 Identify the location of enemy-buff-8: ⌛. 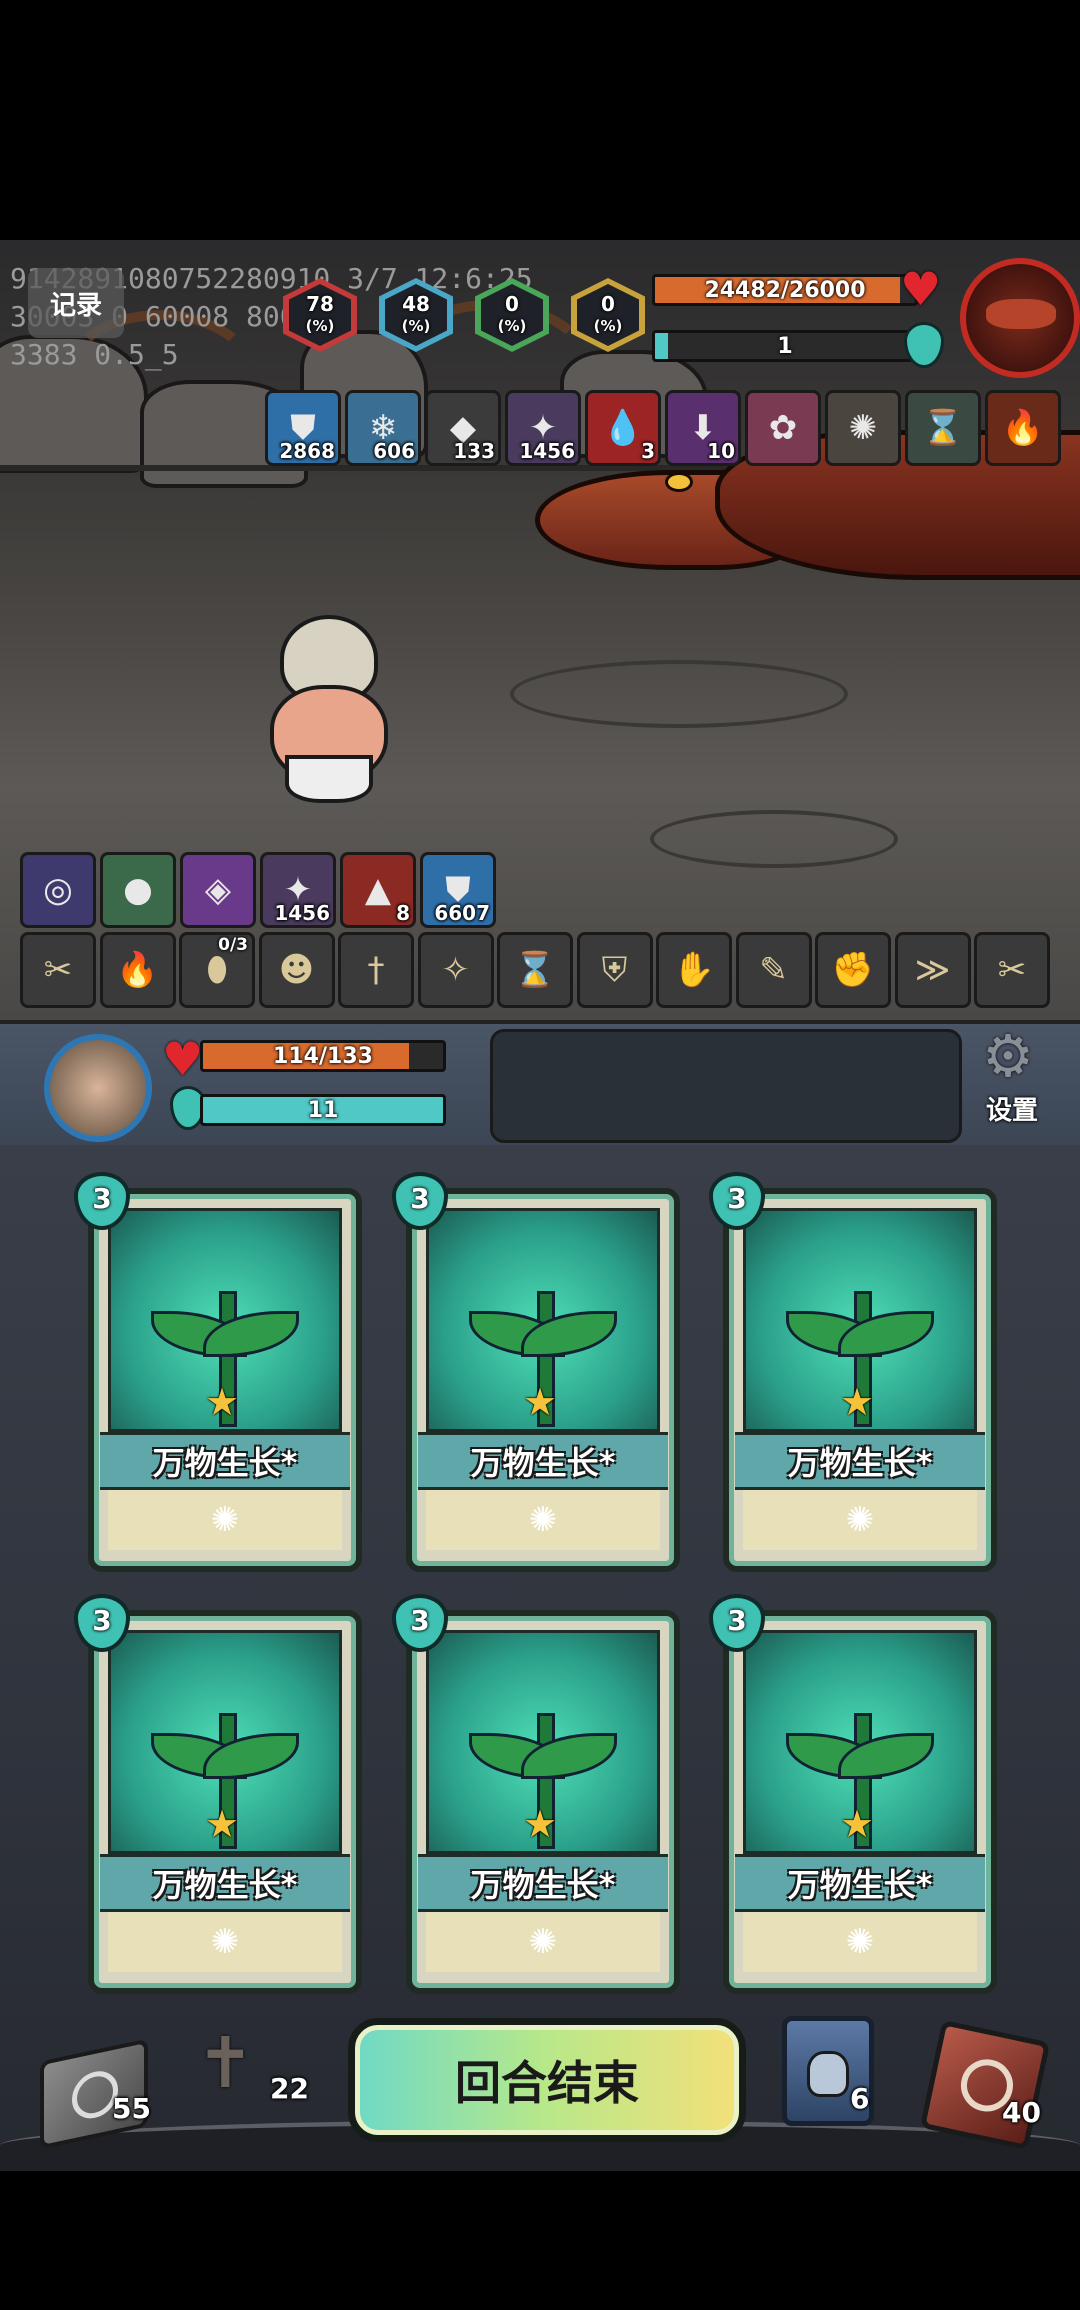
(943, 428).